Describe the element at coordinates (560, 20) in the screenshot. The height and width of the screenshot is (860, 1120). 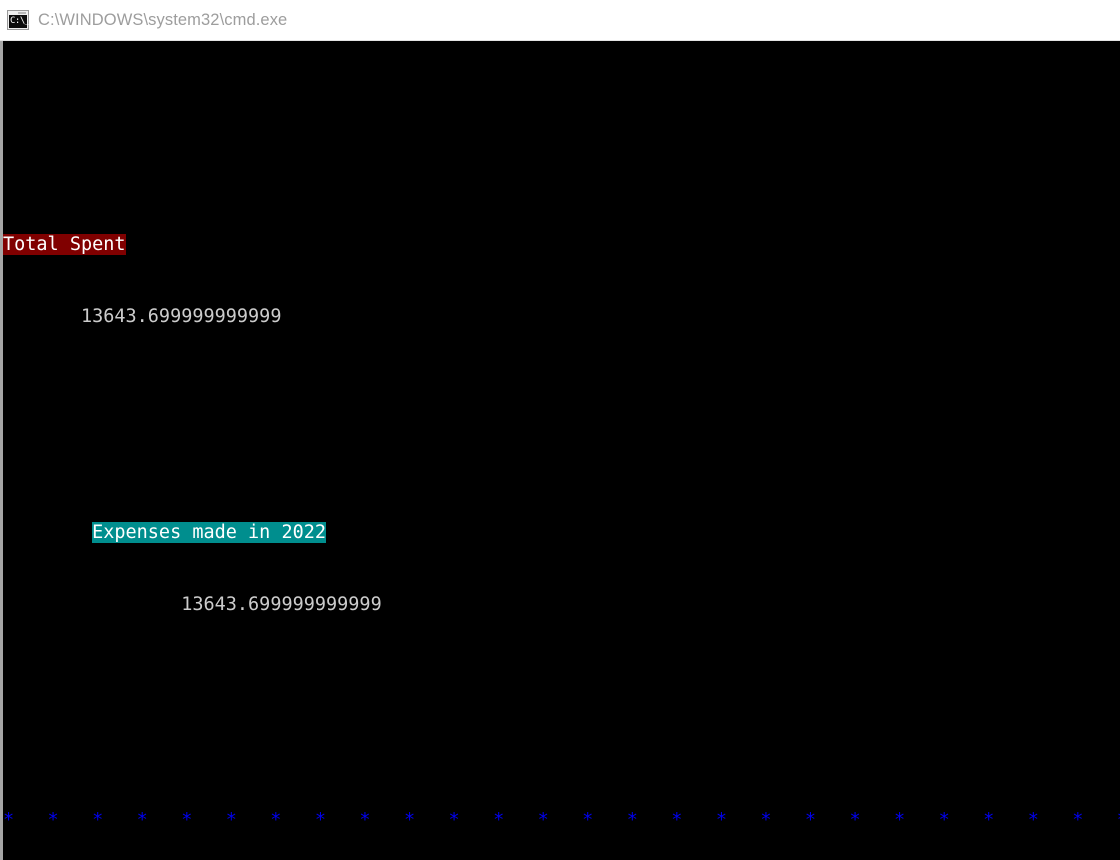
I see `titlebar: C:\_ C:\WINDOWS\system32\cmd.exe` at that location.